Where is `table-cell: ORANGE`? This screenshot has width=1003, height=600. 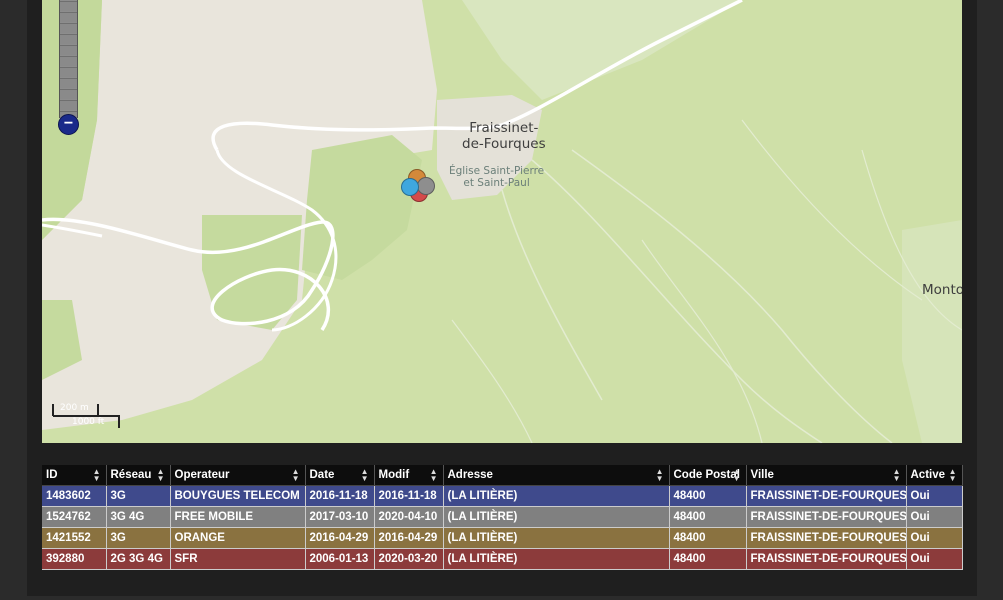 table-cell: ORANGE is located at coordinates (238, 538).